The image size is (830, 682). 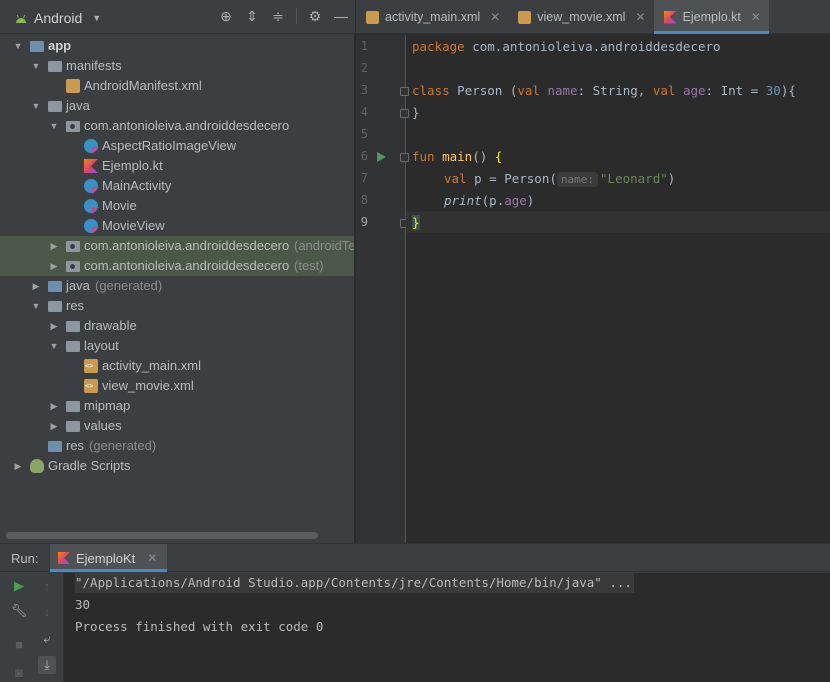 What do you see at coordinates (101, 345) in the screenshot?
I see `tree-item-label: layout` at bounding box center [101, 345].